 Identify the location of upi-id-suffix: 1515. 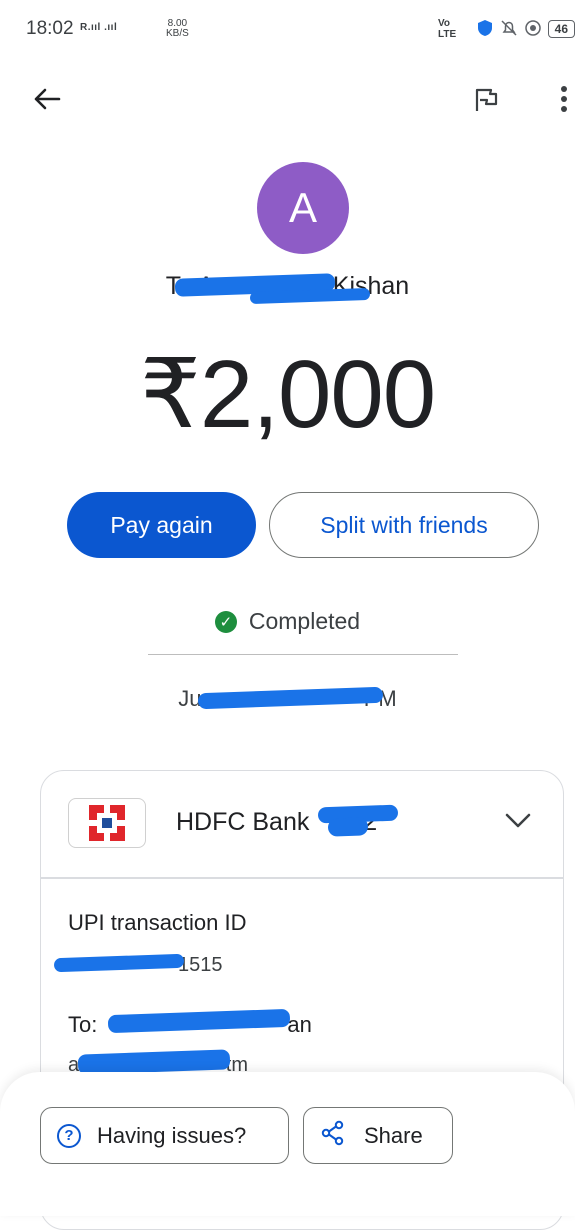
(200, 965).